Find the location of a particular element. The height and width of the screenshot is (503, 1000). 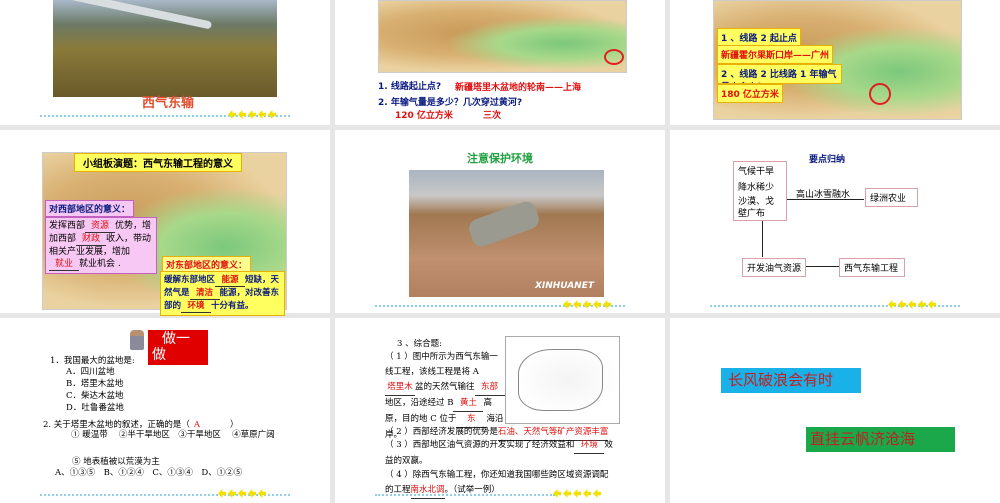

china-outline-map is located at coordinates (562, 380).